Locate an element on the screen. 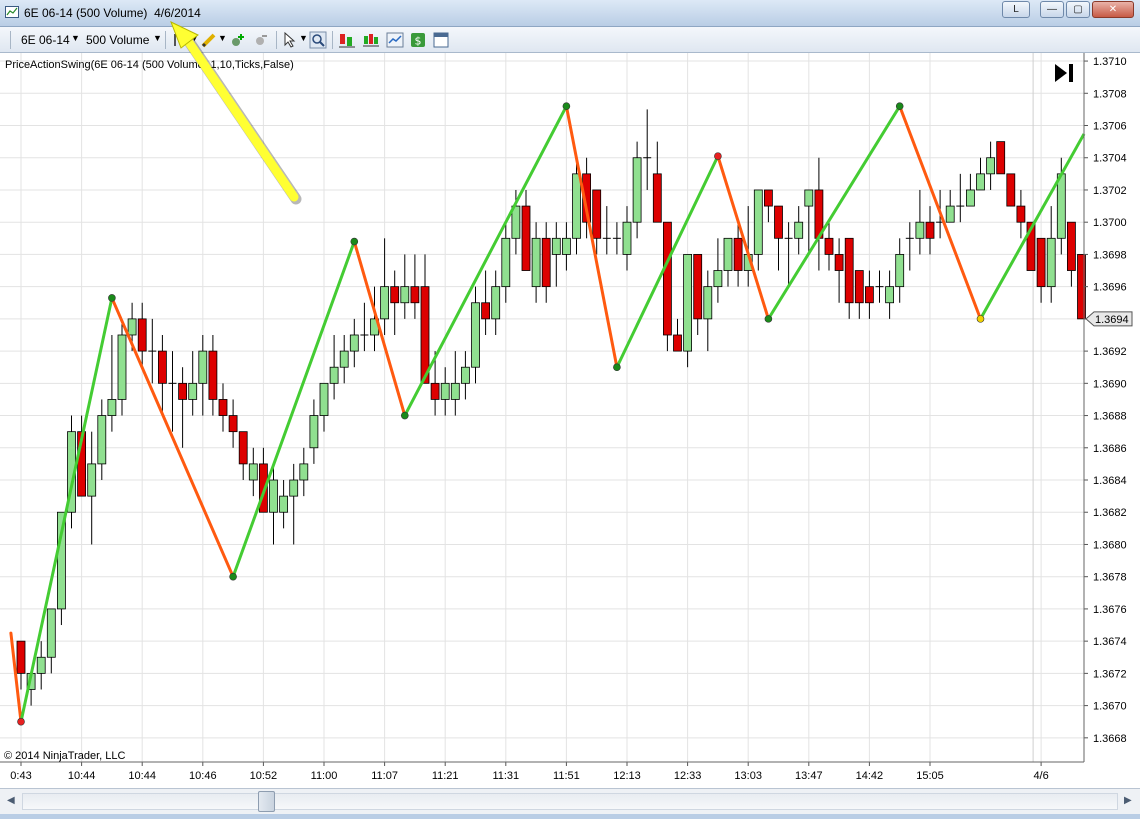 Image resolution: width=1140 pixels, height=819 pixels. add-indicator-icon is located at coordinates (238, 40).